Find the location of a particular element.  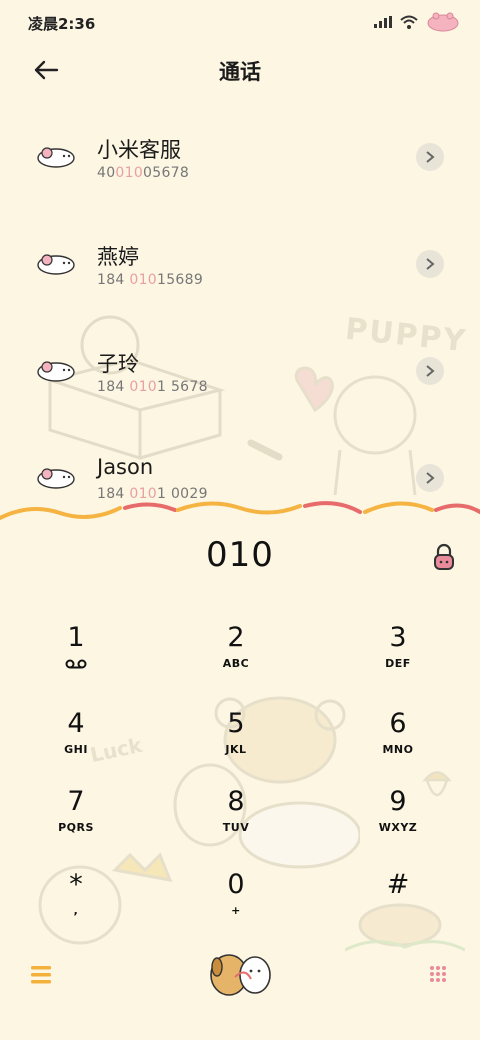

key-digit: 4 is located at coordinates (76, 723).